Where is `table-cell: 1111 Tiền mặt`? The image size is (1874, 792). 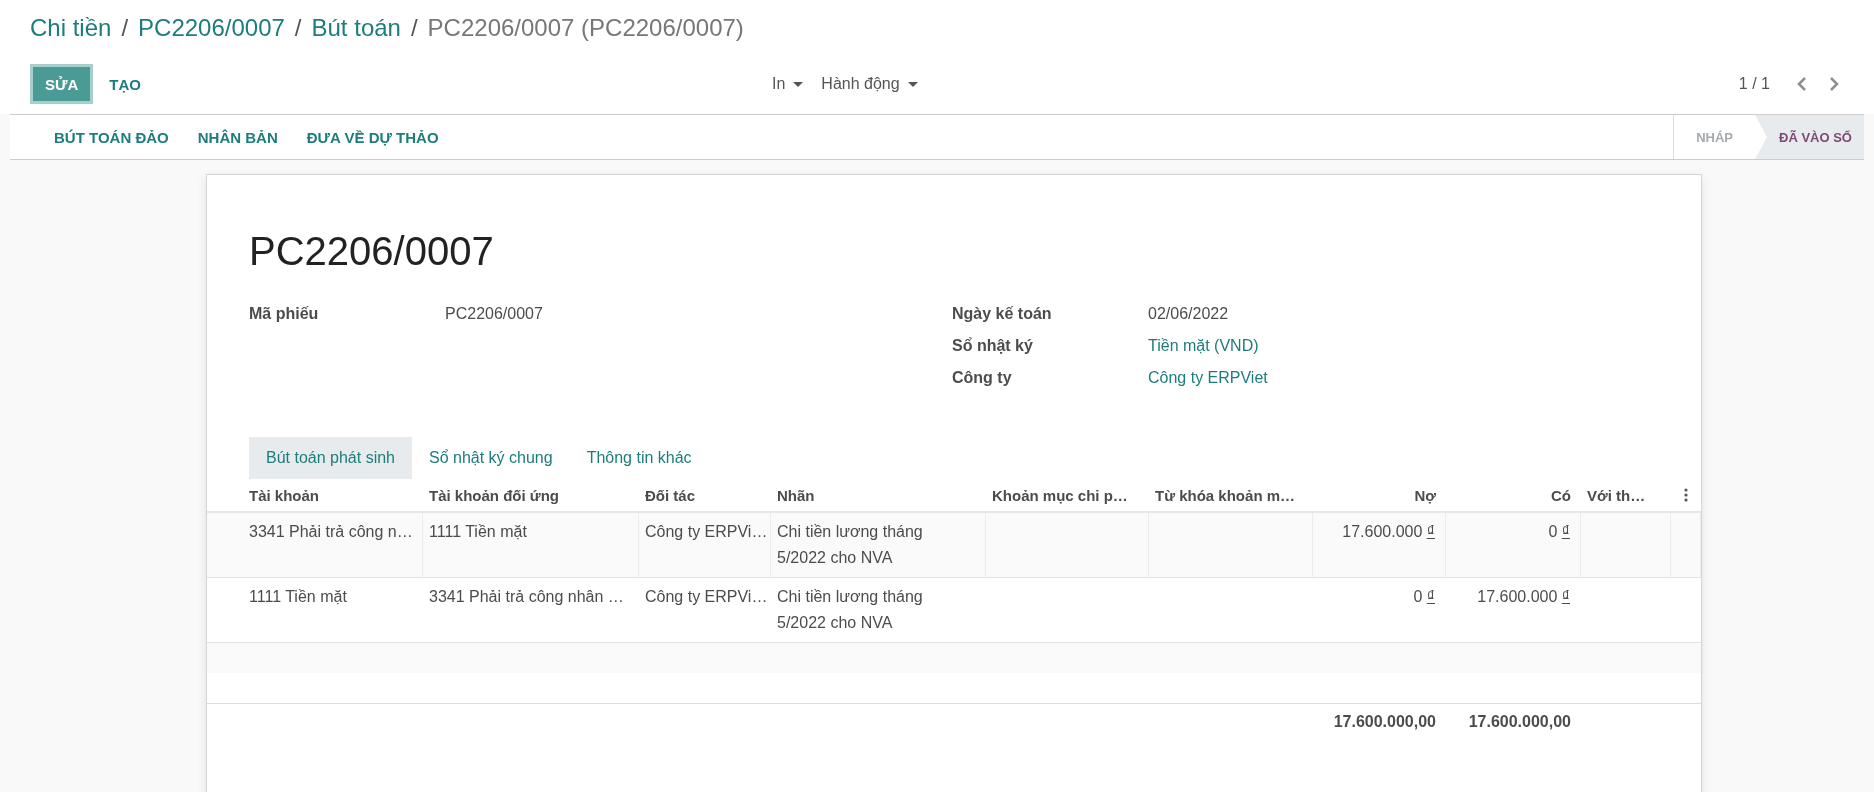
table-cell: 1111 Tiền mặt is located at coordinates (531, 545).